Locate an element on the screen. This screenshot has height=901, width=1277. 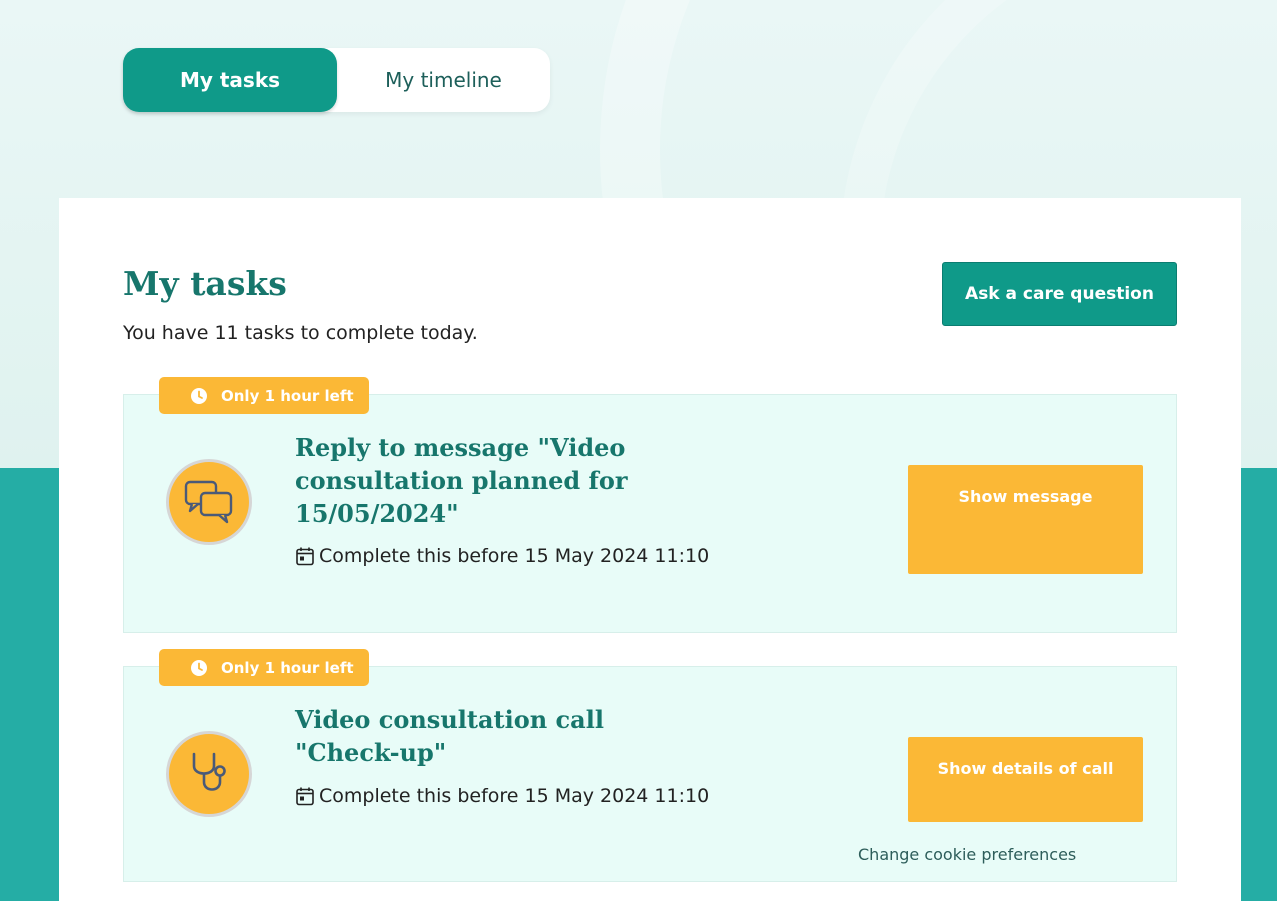
show-call-details-button: Show details of call is located at coordinates (1025, 779).